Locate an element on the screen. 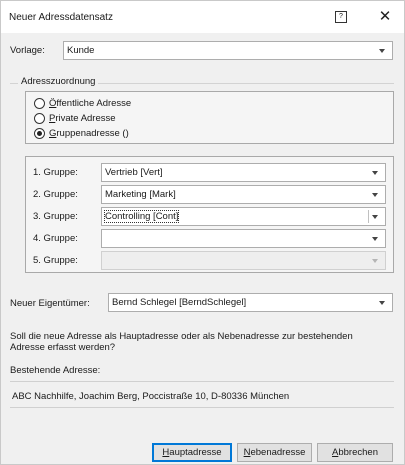  radio-selected-dot is located at coordinates (39, 133).